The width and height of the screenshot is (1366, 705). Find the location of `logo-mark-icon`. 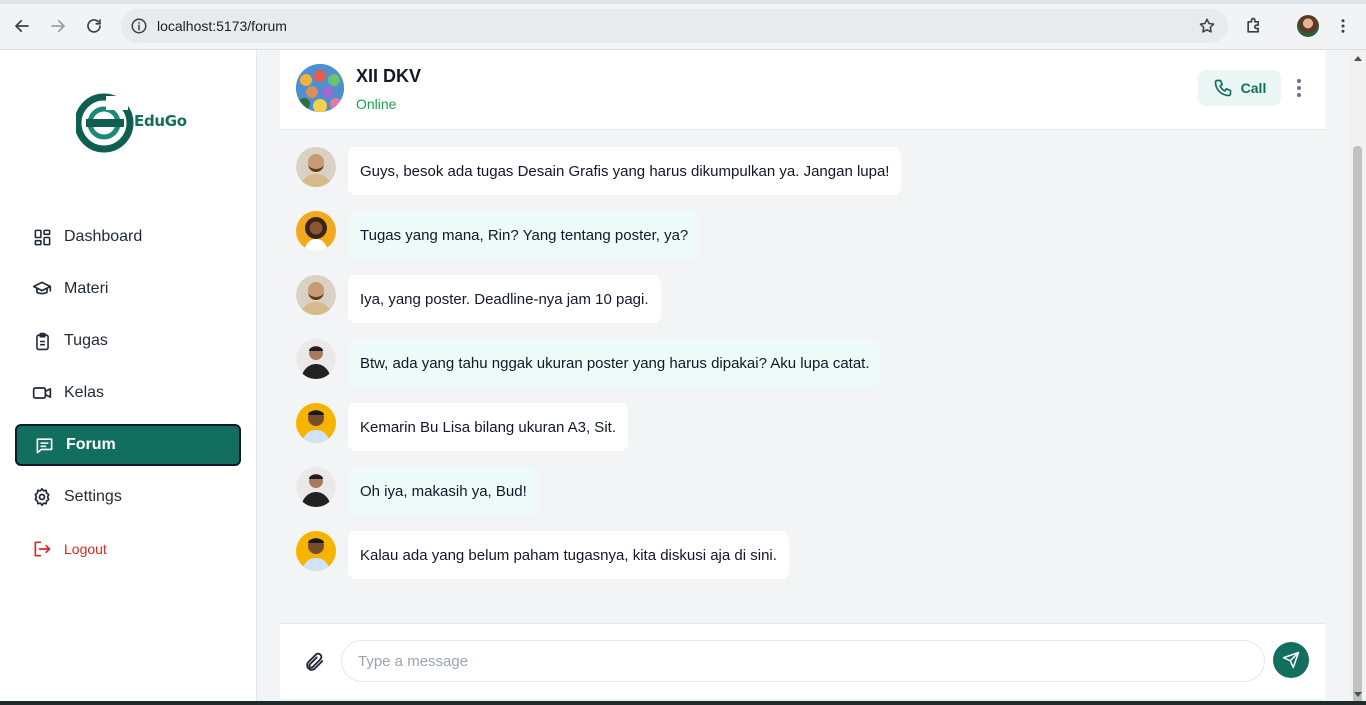

logo-mark-icon is located at coordinates (104, 123).